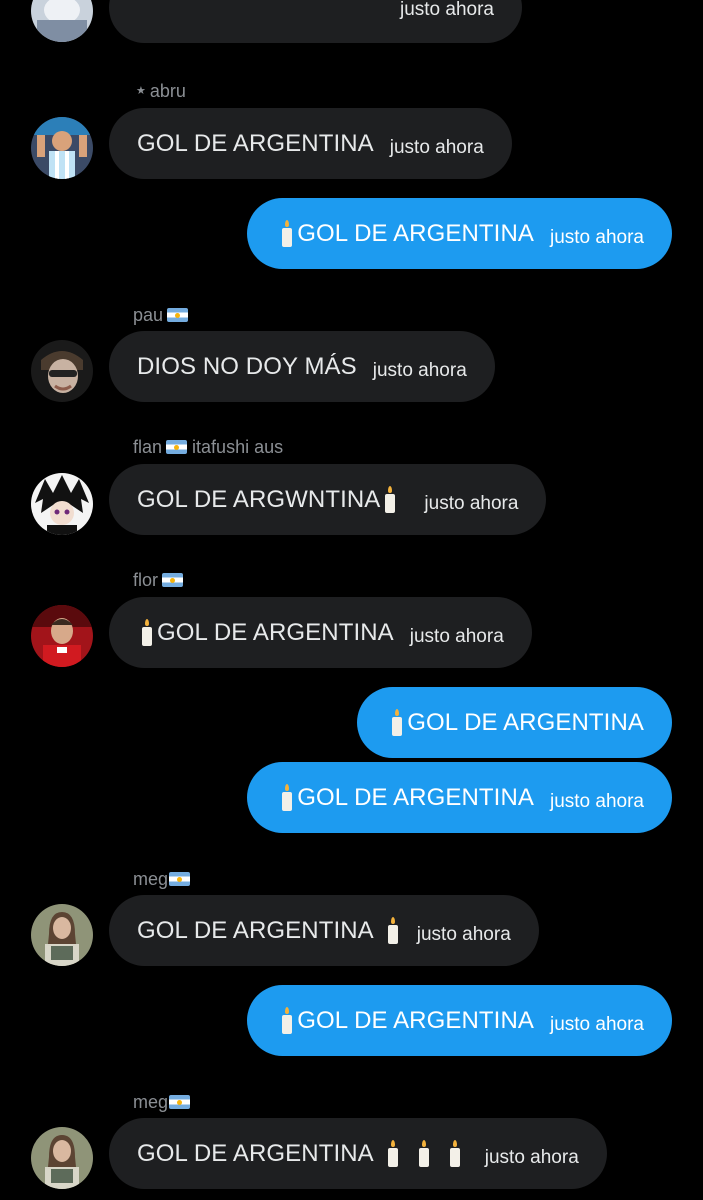 Image resolution: width=703 pixels, height=1200 pixels. What do you see at coordinates (247, 366) in the screenshot?
I see `message-text: DIOS NO DOY MÁS` at bounding box center [247, 366].